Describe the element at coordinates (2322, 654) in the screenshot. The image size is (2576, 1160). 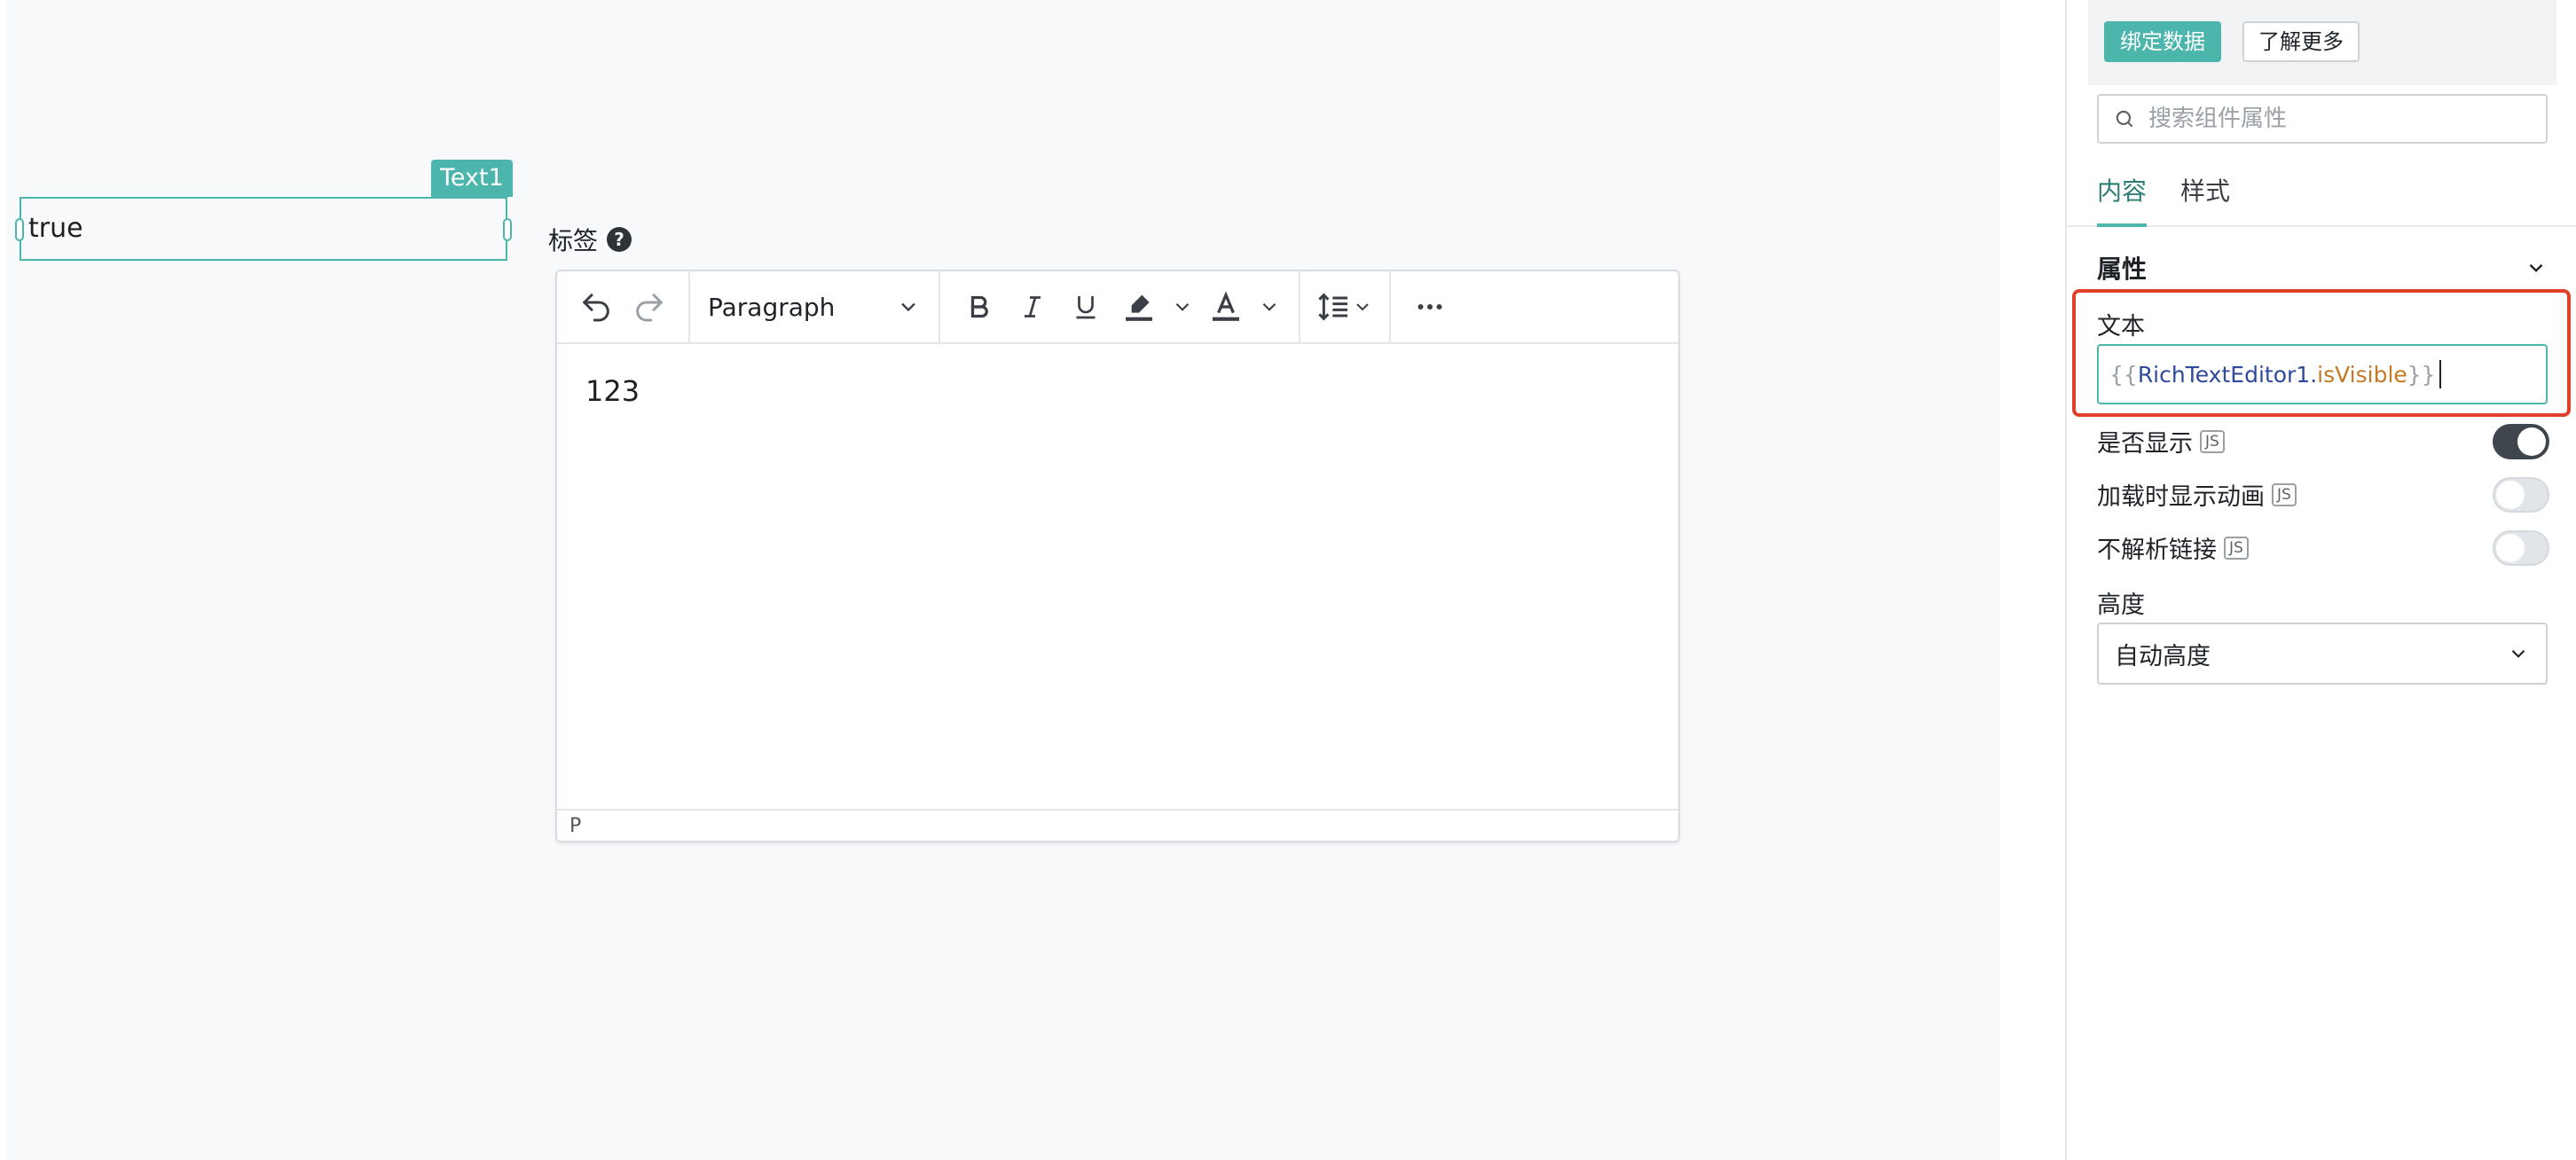
I see `height-select: 自动高度` at that location.